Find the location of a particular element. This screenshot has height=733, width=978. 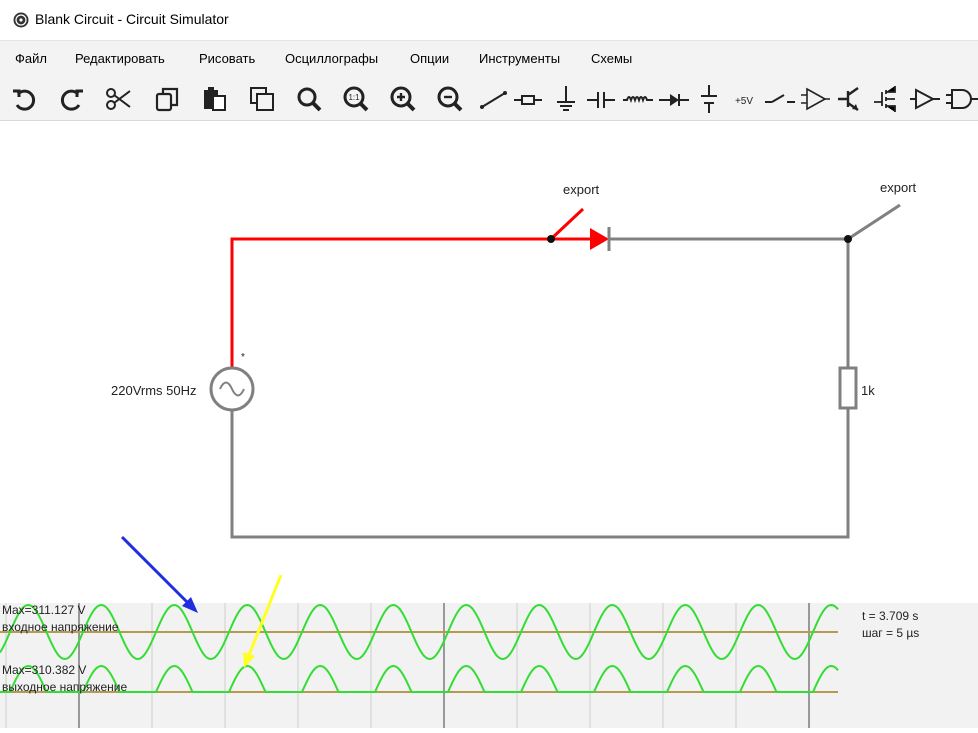

zoom-out-icon is located at coordinates (450, 99).